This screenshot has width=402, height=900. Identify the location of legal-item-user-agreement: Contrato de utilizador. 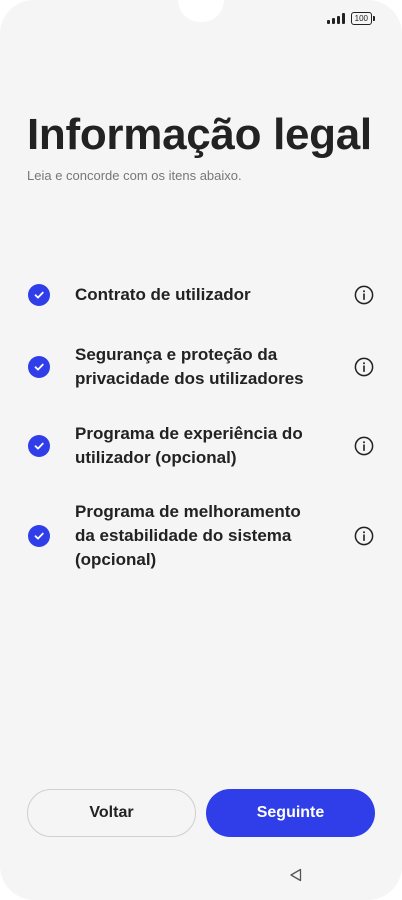
(201, 295).